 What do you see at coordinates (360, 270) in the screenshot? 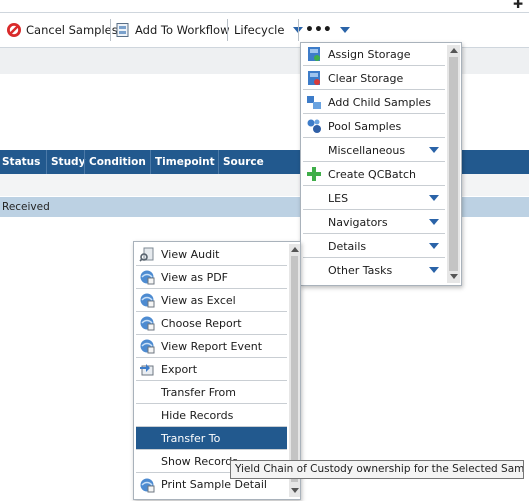
I see `menu-item-label: Other Tasks` at bounding box center [360, 270].